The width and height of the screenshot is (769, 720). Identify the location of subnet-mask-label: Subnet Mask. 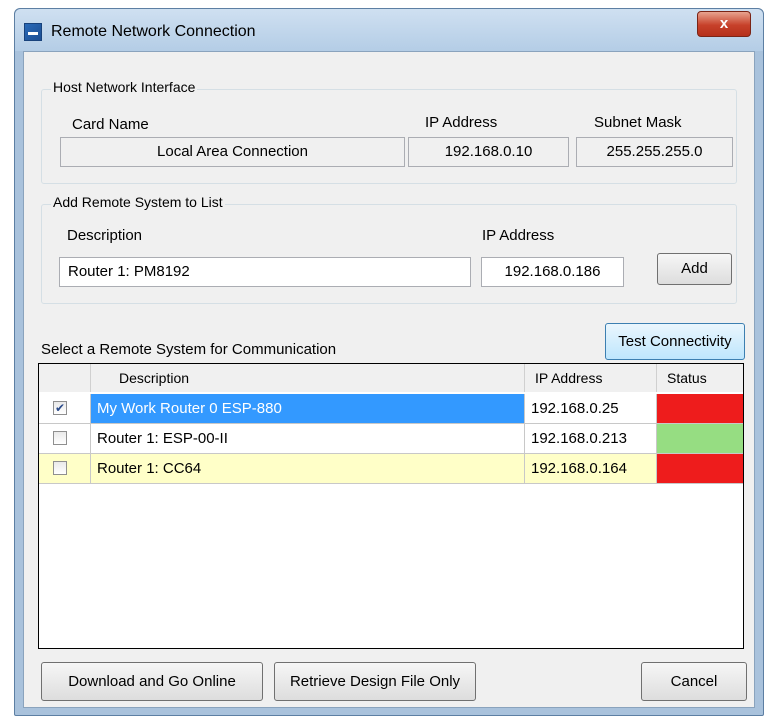
(638, 122).